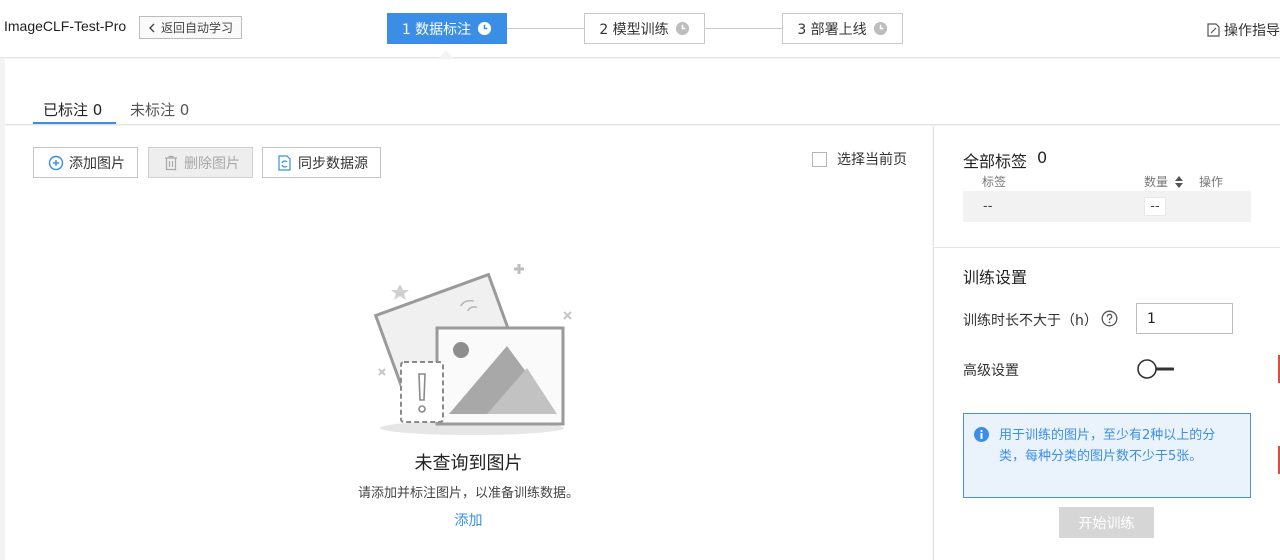 The image size is (1280, 560). I want to click on select-current-page: 选择当前页, so click(859, 159).